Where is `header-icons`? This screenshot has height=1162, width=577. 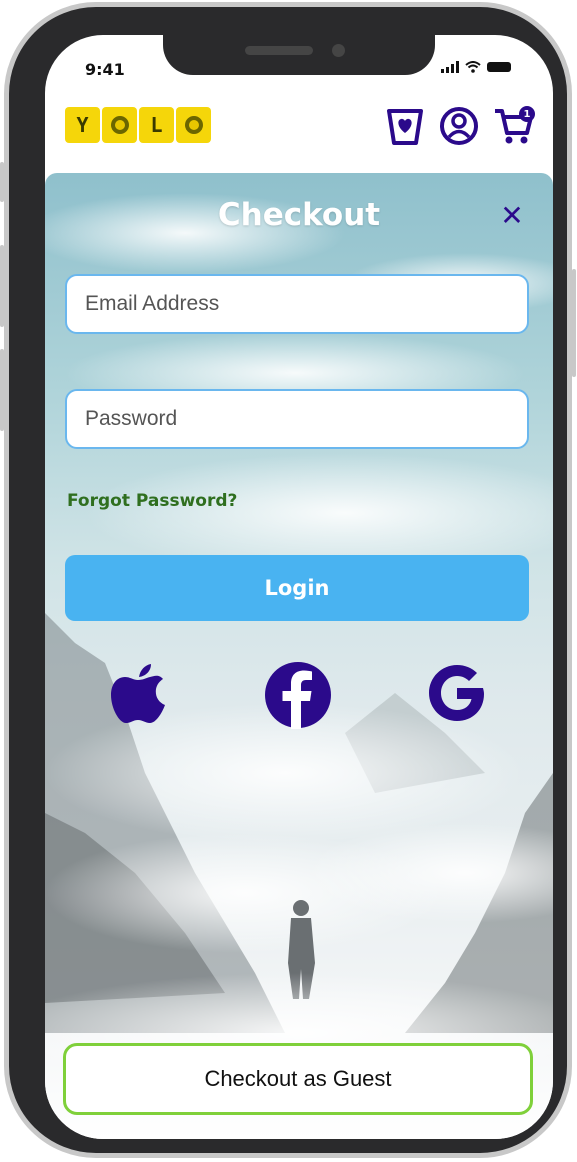
header-icons is located at coordinates (460, 126).